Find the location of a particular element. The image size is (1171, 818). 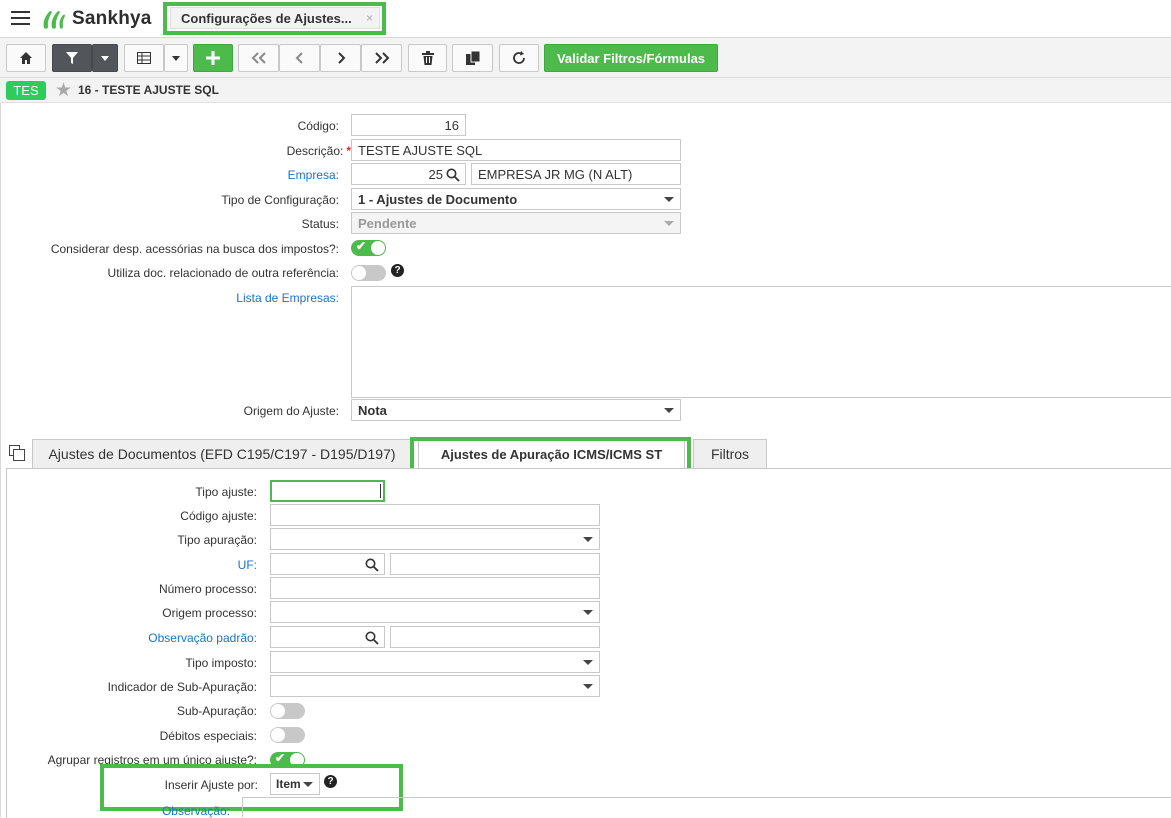

observacao-padrao-name-field is located at coordinates (495, 637).